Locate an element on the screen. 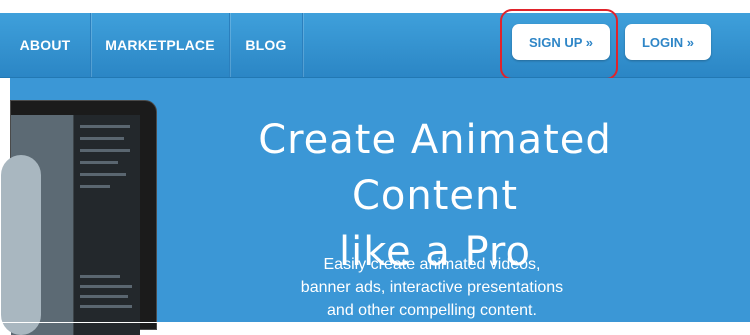 The width and height of the screenshot is (750, 335). tablet-mockup-image is located at coordinates (79, 217).